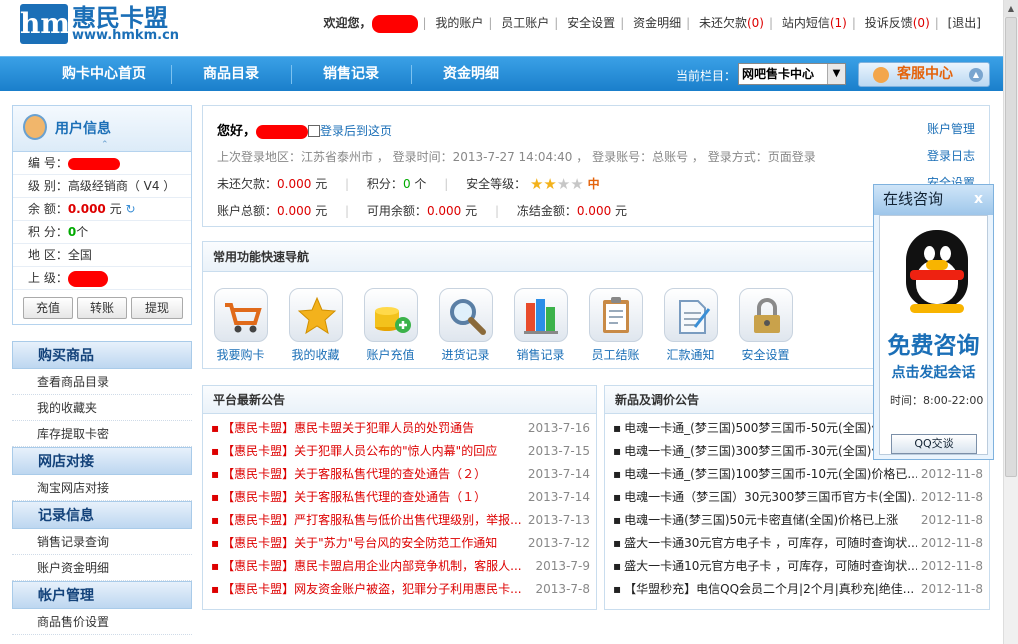  What do you see at coordinates (765, 355) in the screenshot?
I see `quick-security-label: 安全设置` at bounding box center [765, 355].